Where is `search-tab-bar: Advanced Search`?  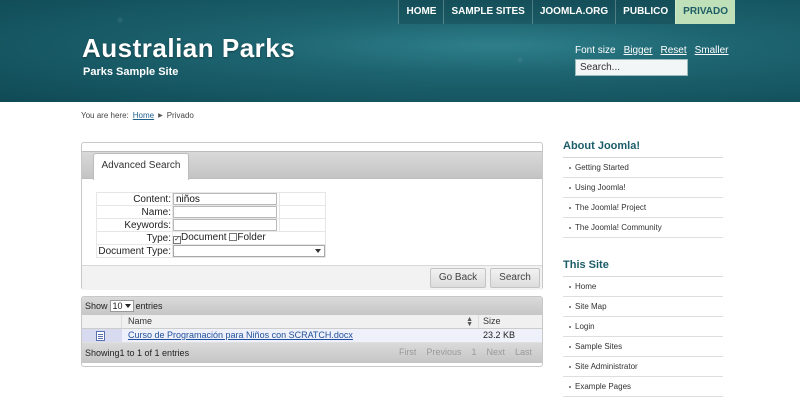 search-tab-bar: Advanced Search is located at coordinates (312, 165).